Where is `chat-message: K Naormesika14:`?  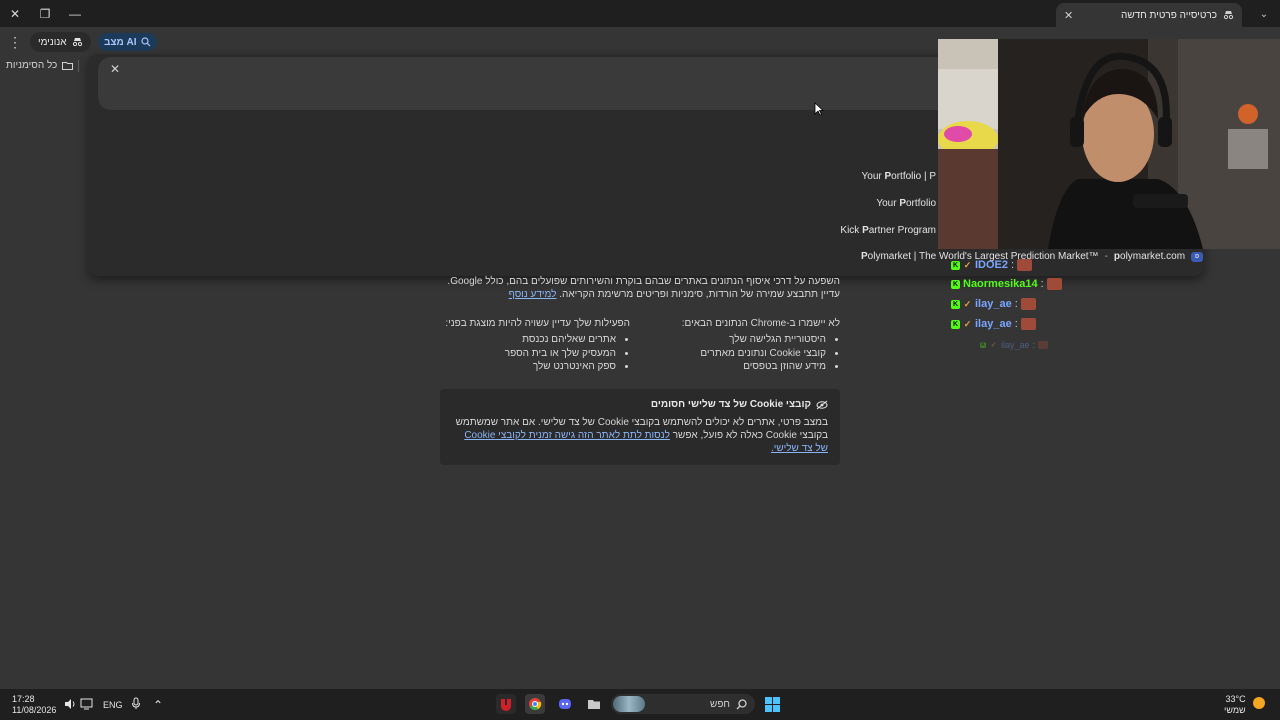 chat-message: K Naormesika14: is located at coordinates (1006, 284).